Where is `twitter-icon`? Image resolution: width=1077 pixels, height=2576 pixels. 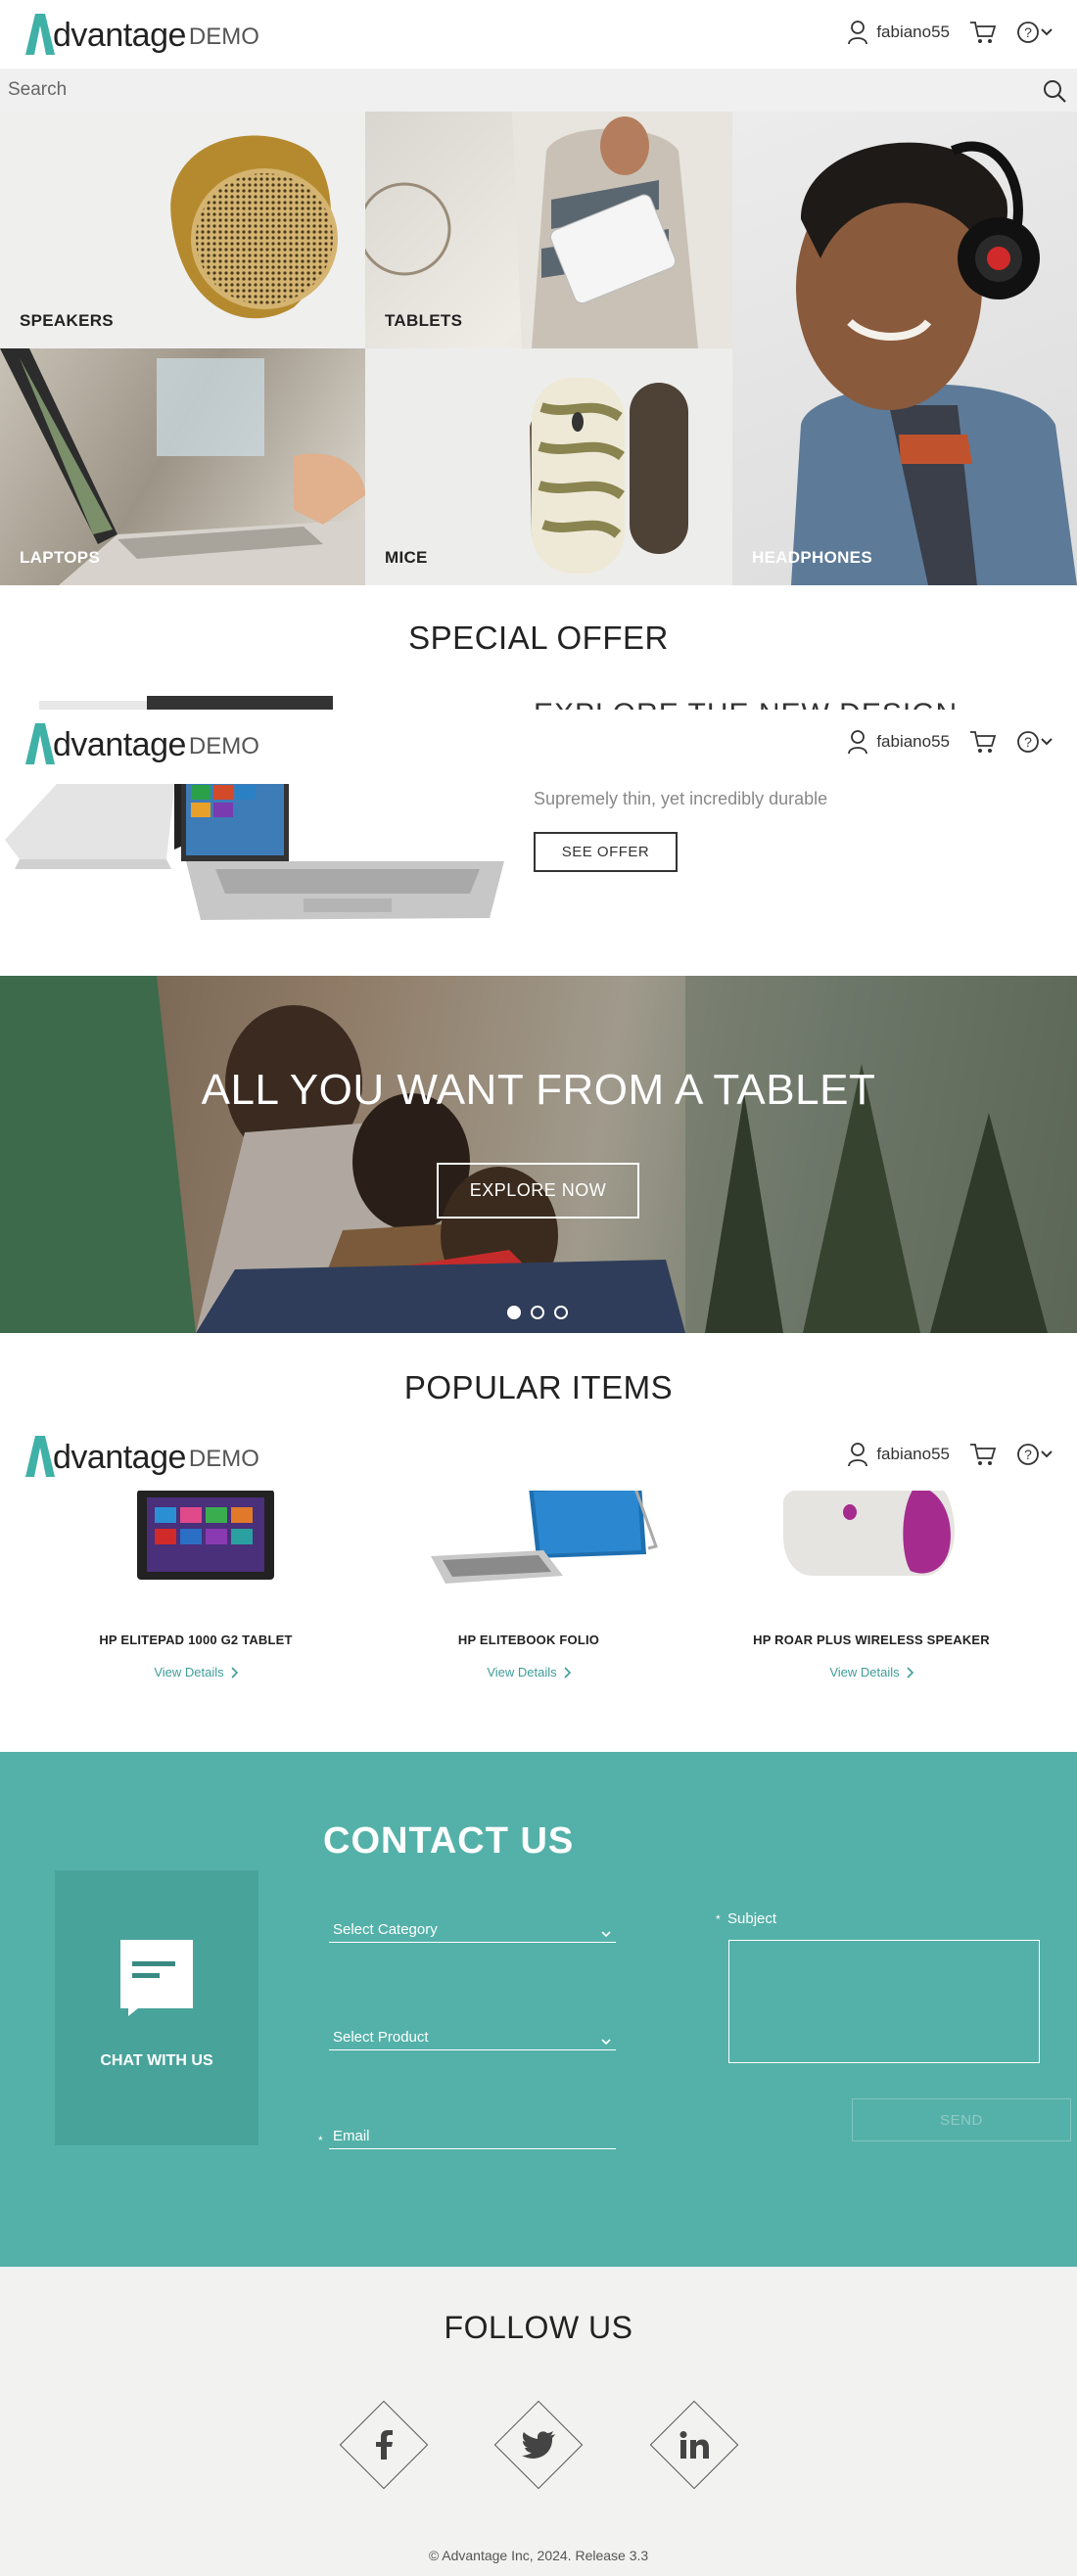
twitter-icon is located at coordinates (538, 2445).